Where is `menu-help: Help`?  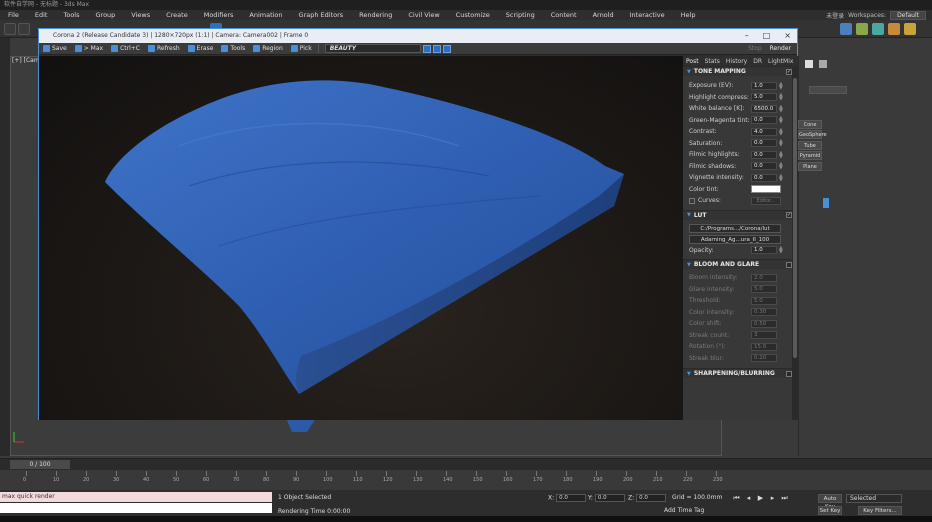 menu-help: Help is located at coordinates (688, 15).